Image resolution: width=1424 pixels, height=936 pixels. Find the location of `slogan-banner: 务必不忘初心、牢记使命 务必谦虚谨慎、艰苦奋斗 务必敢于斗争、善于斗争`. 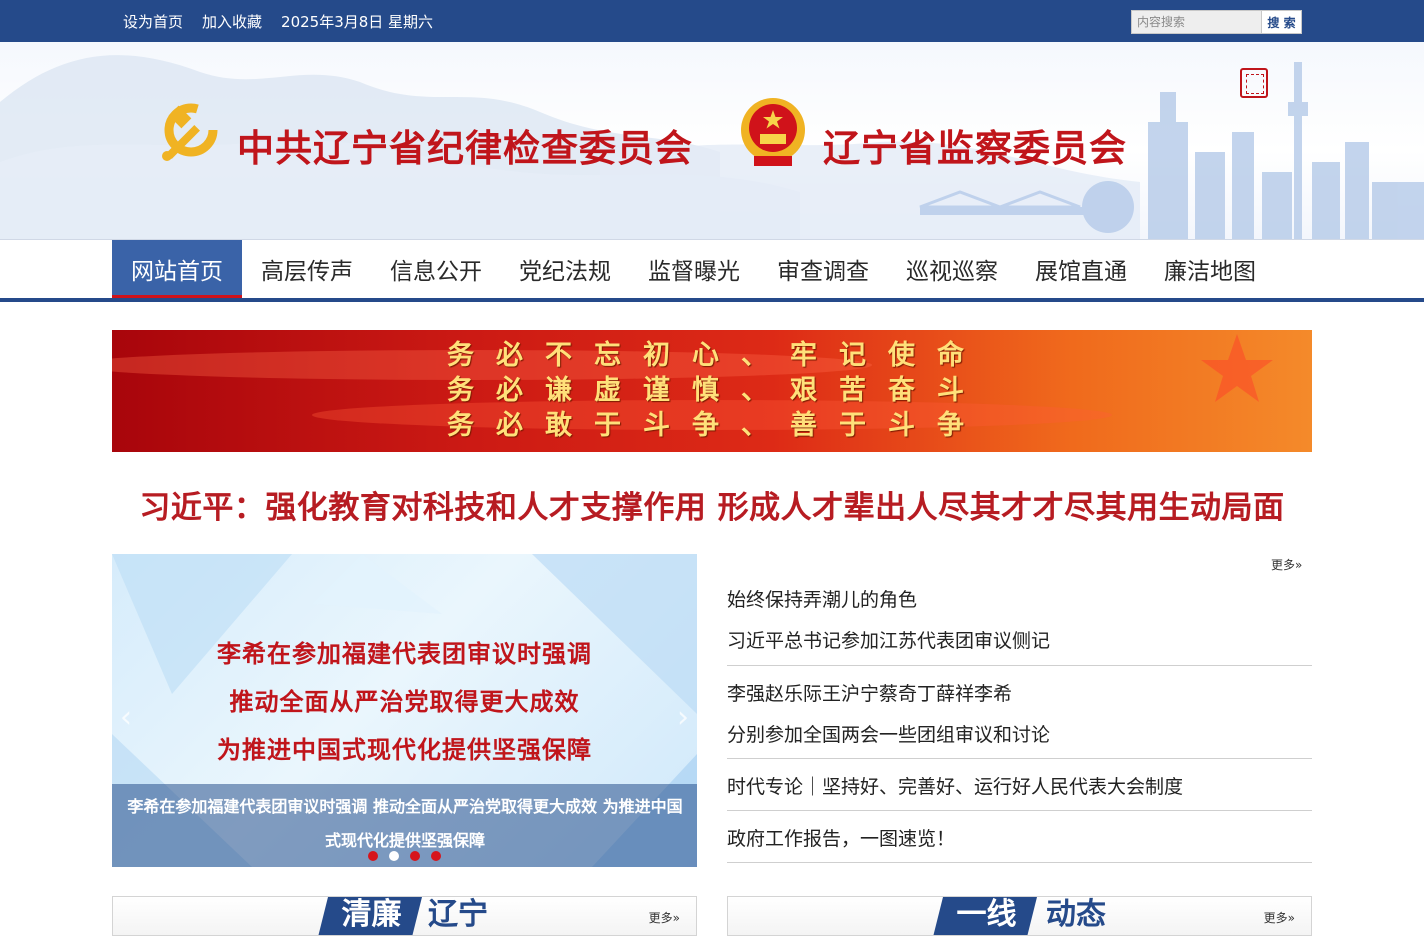

slogan-banner: 务必不忘初心、牢记使命 务必谦虚谨慎、艰苦奋斗 务必敢于斗争、善于斗争 is located at coordinates (712, 391).